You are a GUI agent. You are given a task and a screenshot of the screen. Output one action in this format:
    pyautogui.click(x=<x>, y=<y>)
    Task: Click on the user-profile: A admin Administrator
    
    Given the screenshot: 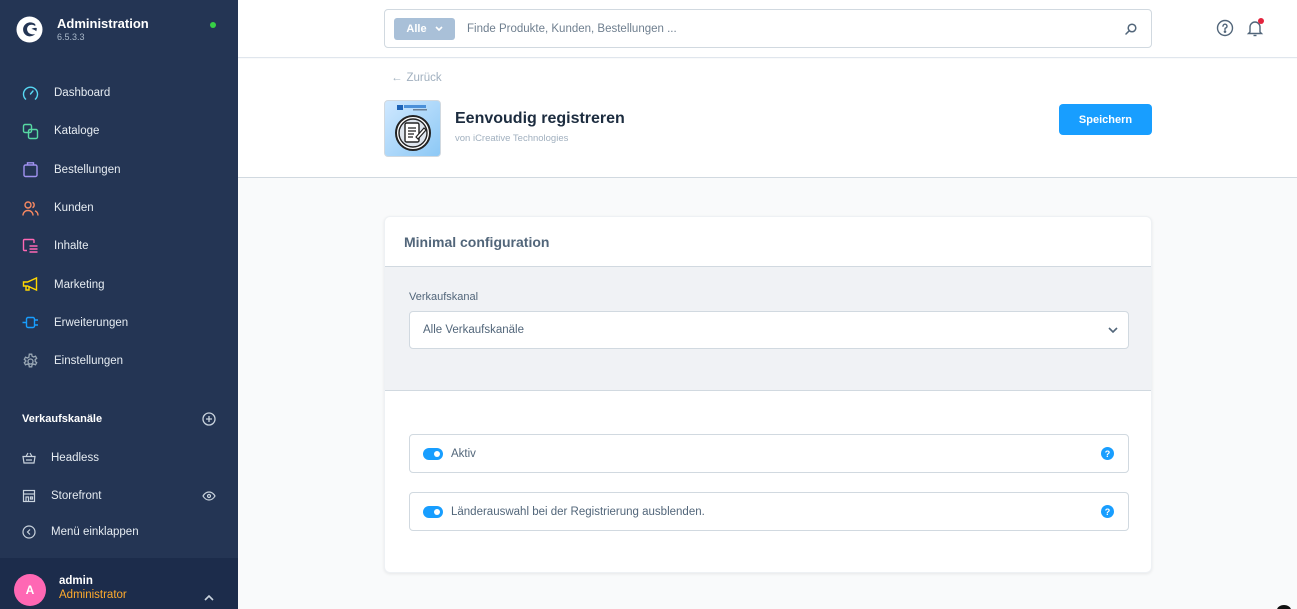 What is the action you would take?
    pyautogui.click(x=119, y=583)
    